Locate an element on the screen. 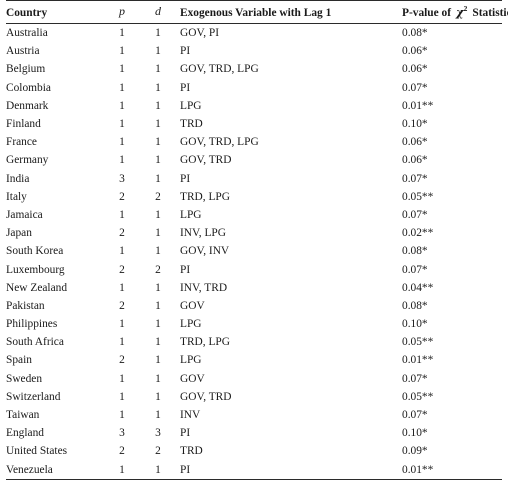 The height and width of the screenshot is (501, 508). cell-country: Italy is located at coordinates (16, 196).